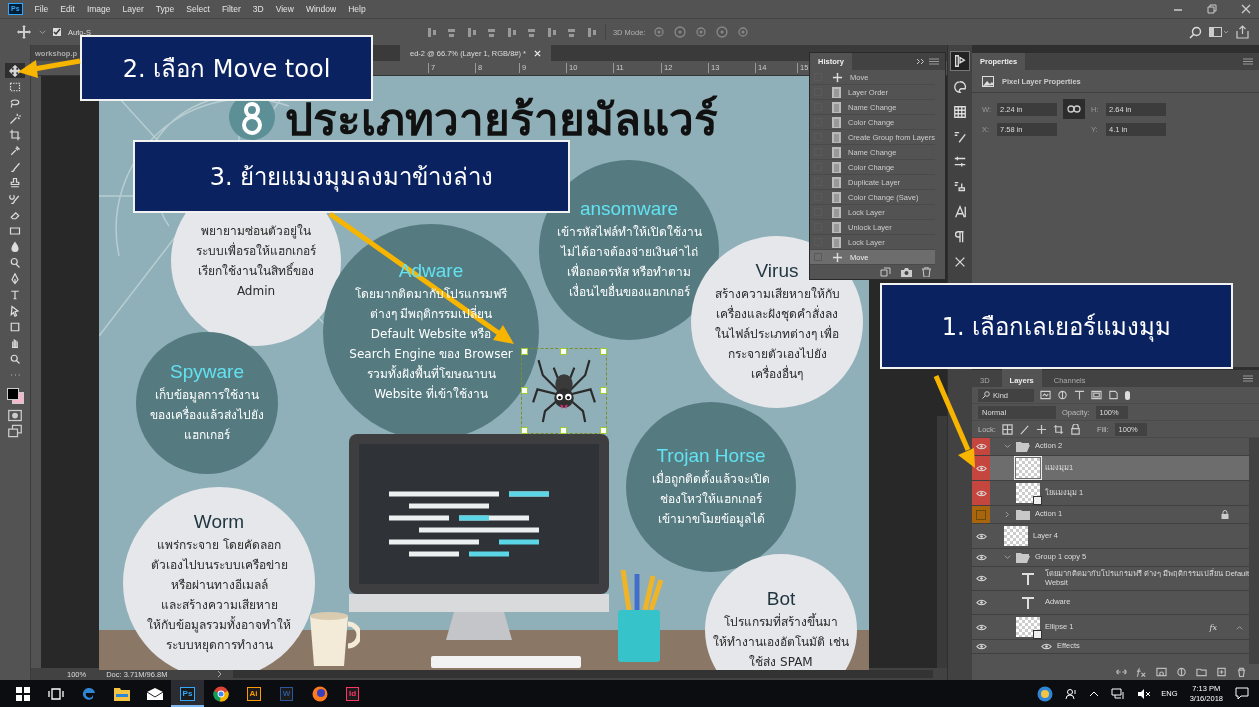  What do you see at coordinates (926, 272) in the screenshot?
I see `trash-icon` at bounding box center [926, 272].